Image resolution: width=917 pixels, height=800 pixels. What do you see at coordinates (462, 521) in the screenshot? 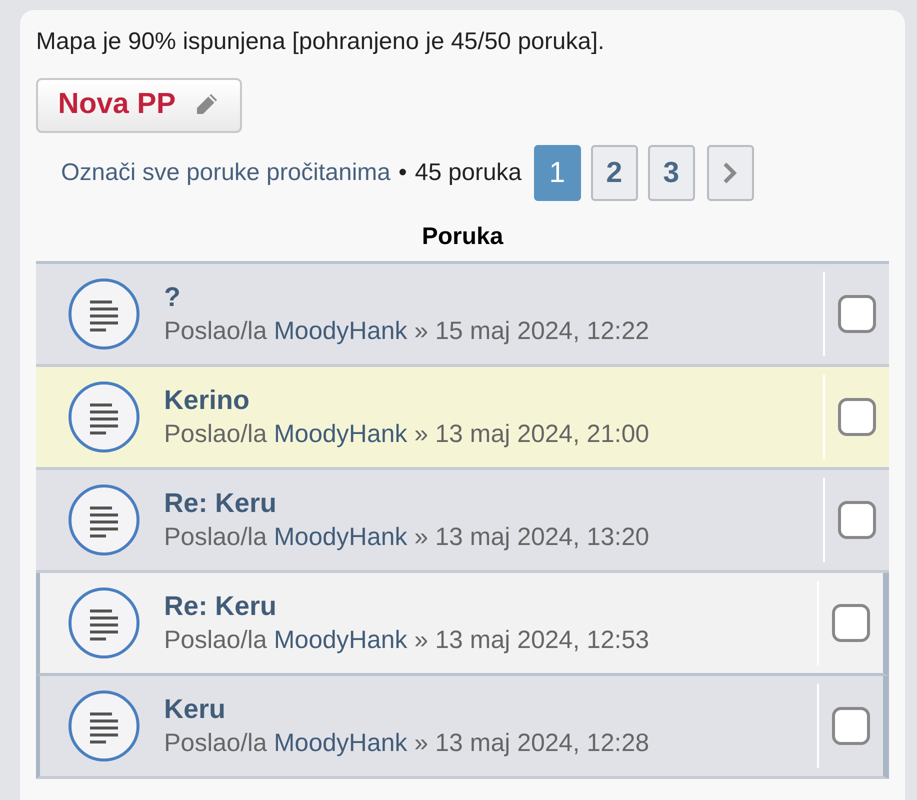
I see `message-row: Re: Keru Poslao/la MoodyHank » 13 maj 2024, 13:20` at bounding box center [462, 521].